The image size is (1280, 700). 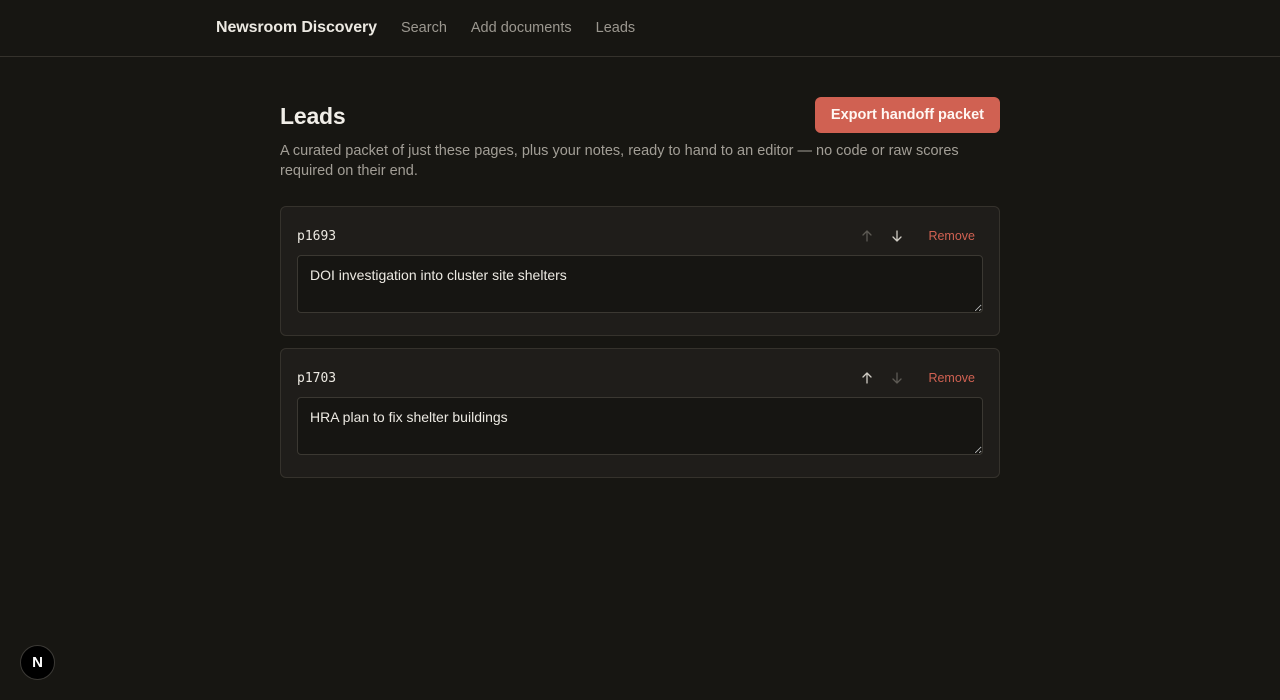 What do you see at coordinates (313, 116) in the screenshot?
I see `page-title: Leads` at bounding box center [313, 116].